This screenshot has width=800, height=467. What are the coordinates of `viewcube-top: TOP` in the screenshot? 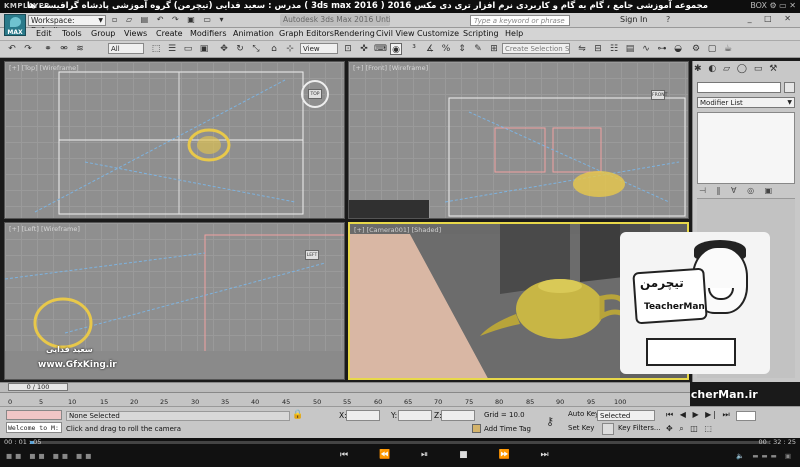 It's located at (315, 94).